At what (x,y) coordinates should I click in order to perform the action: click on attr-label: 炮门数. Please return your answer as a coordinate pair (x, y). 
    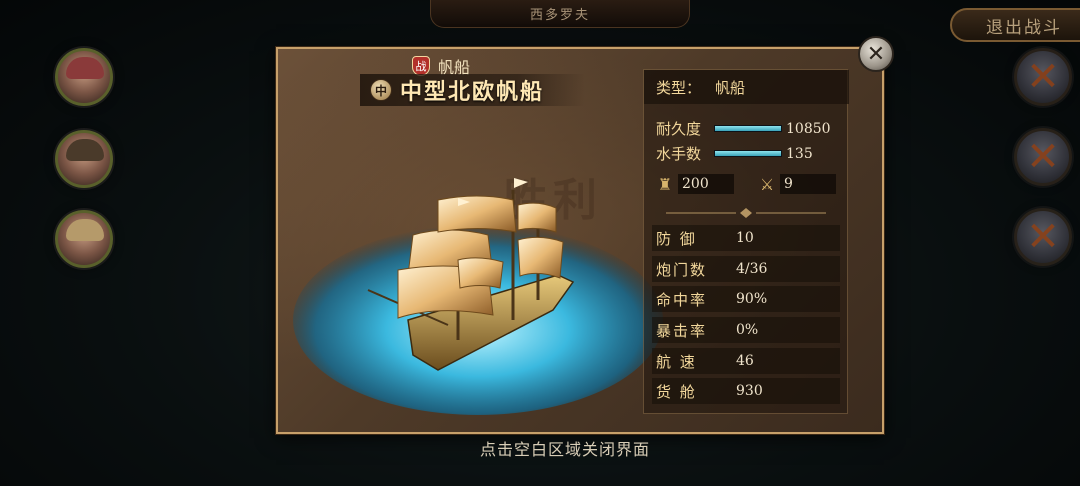
    Looking at the image, I should click on (682, 269).